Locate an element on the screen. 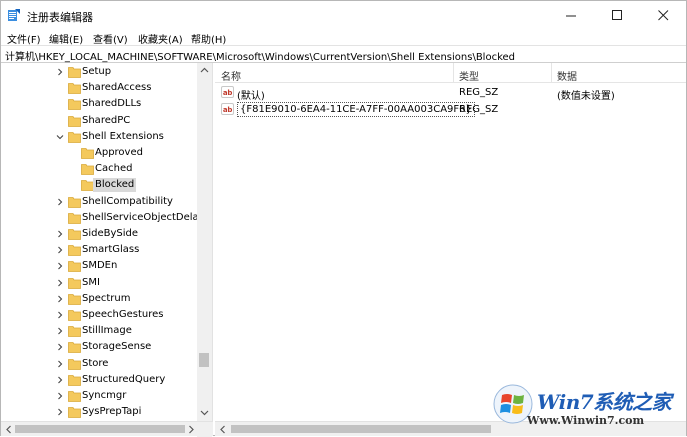  tree-vertical-scrollbar is located at coordinates (204, 242).